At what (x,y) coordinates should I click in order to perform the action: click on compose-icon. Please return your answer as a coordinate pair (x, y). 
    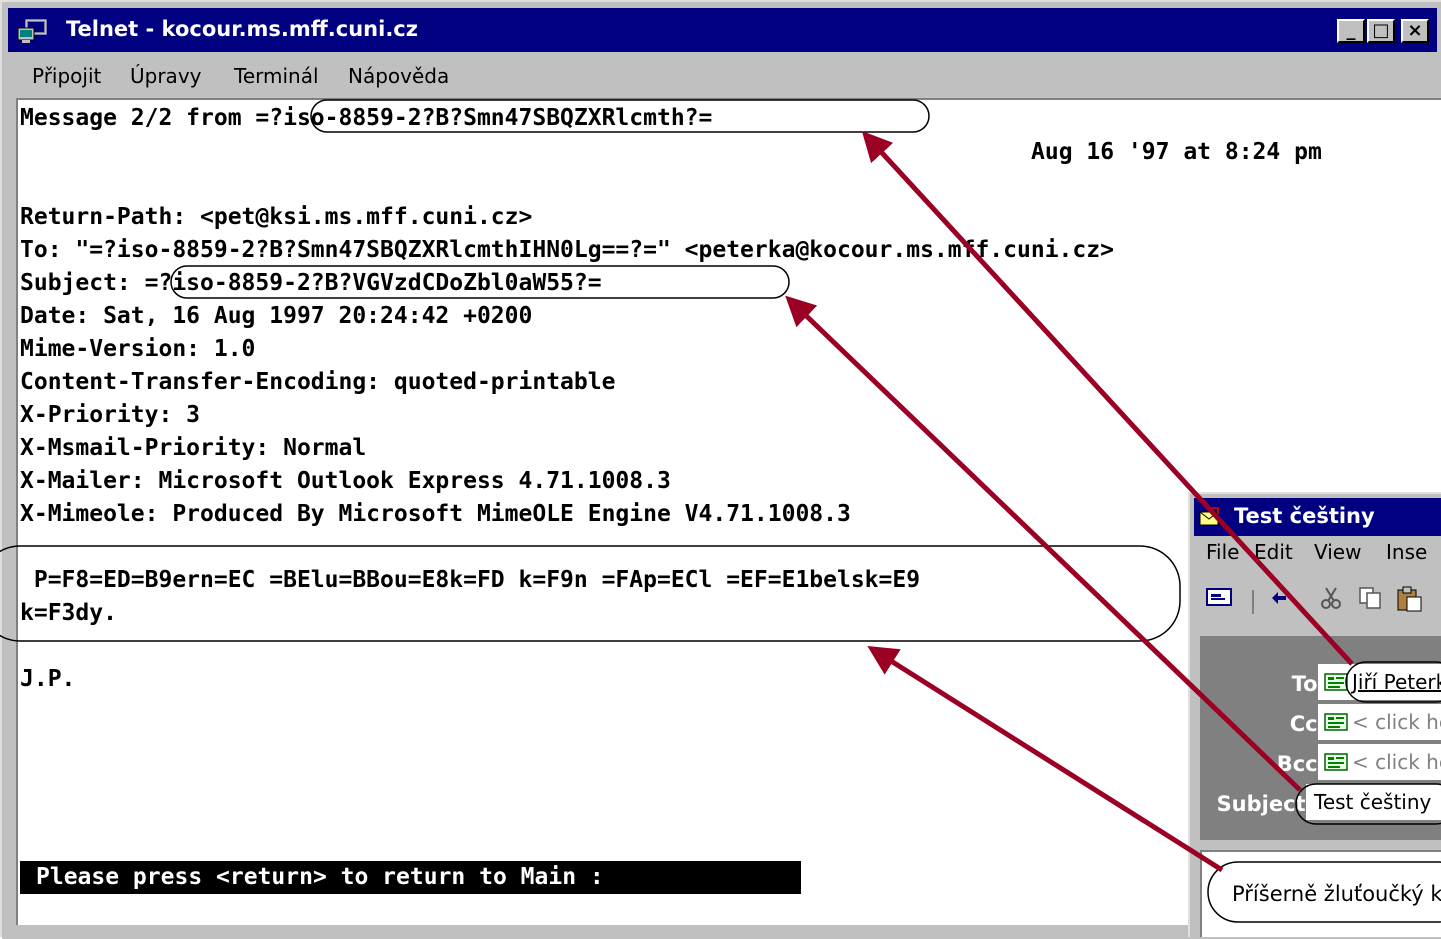
    Looking at the image, I should click on (1209, 516).